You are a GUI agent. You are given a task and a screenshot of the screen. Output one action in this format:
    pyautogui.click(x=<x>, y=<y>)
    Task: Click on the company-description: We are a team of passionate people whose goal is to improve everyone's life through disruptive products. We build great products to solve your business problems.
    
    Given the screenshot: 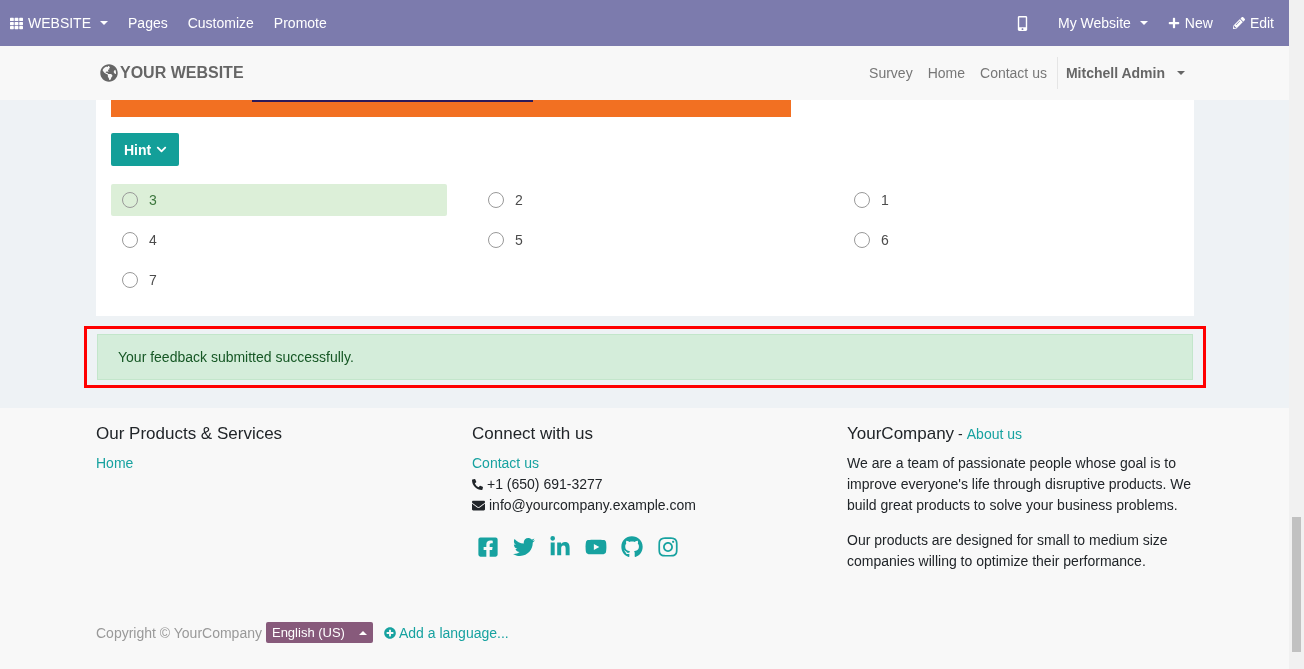 What is the action you would take?
    pyautogui.click(x=1019, y=484)
    